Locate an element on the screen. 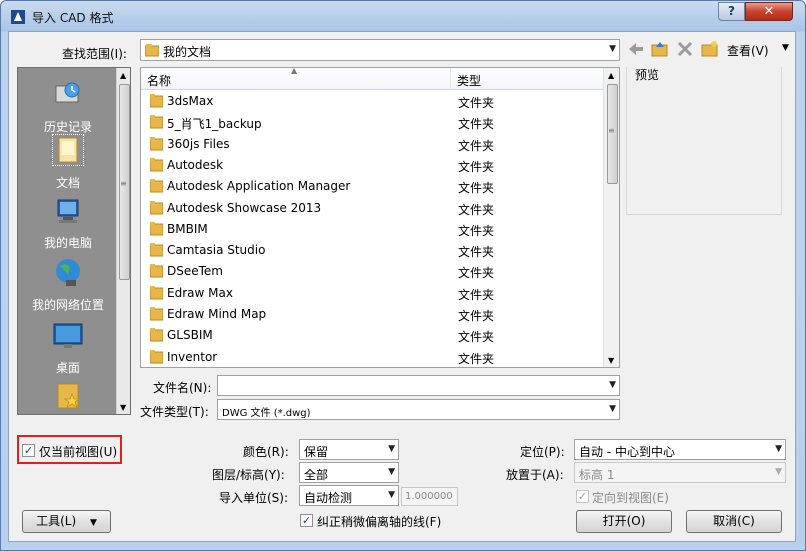 The height and width of the screenshot is (551, 806). lookin-value: 我的文档 is located at coordinates (187, 52).